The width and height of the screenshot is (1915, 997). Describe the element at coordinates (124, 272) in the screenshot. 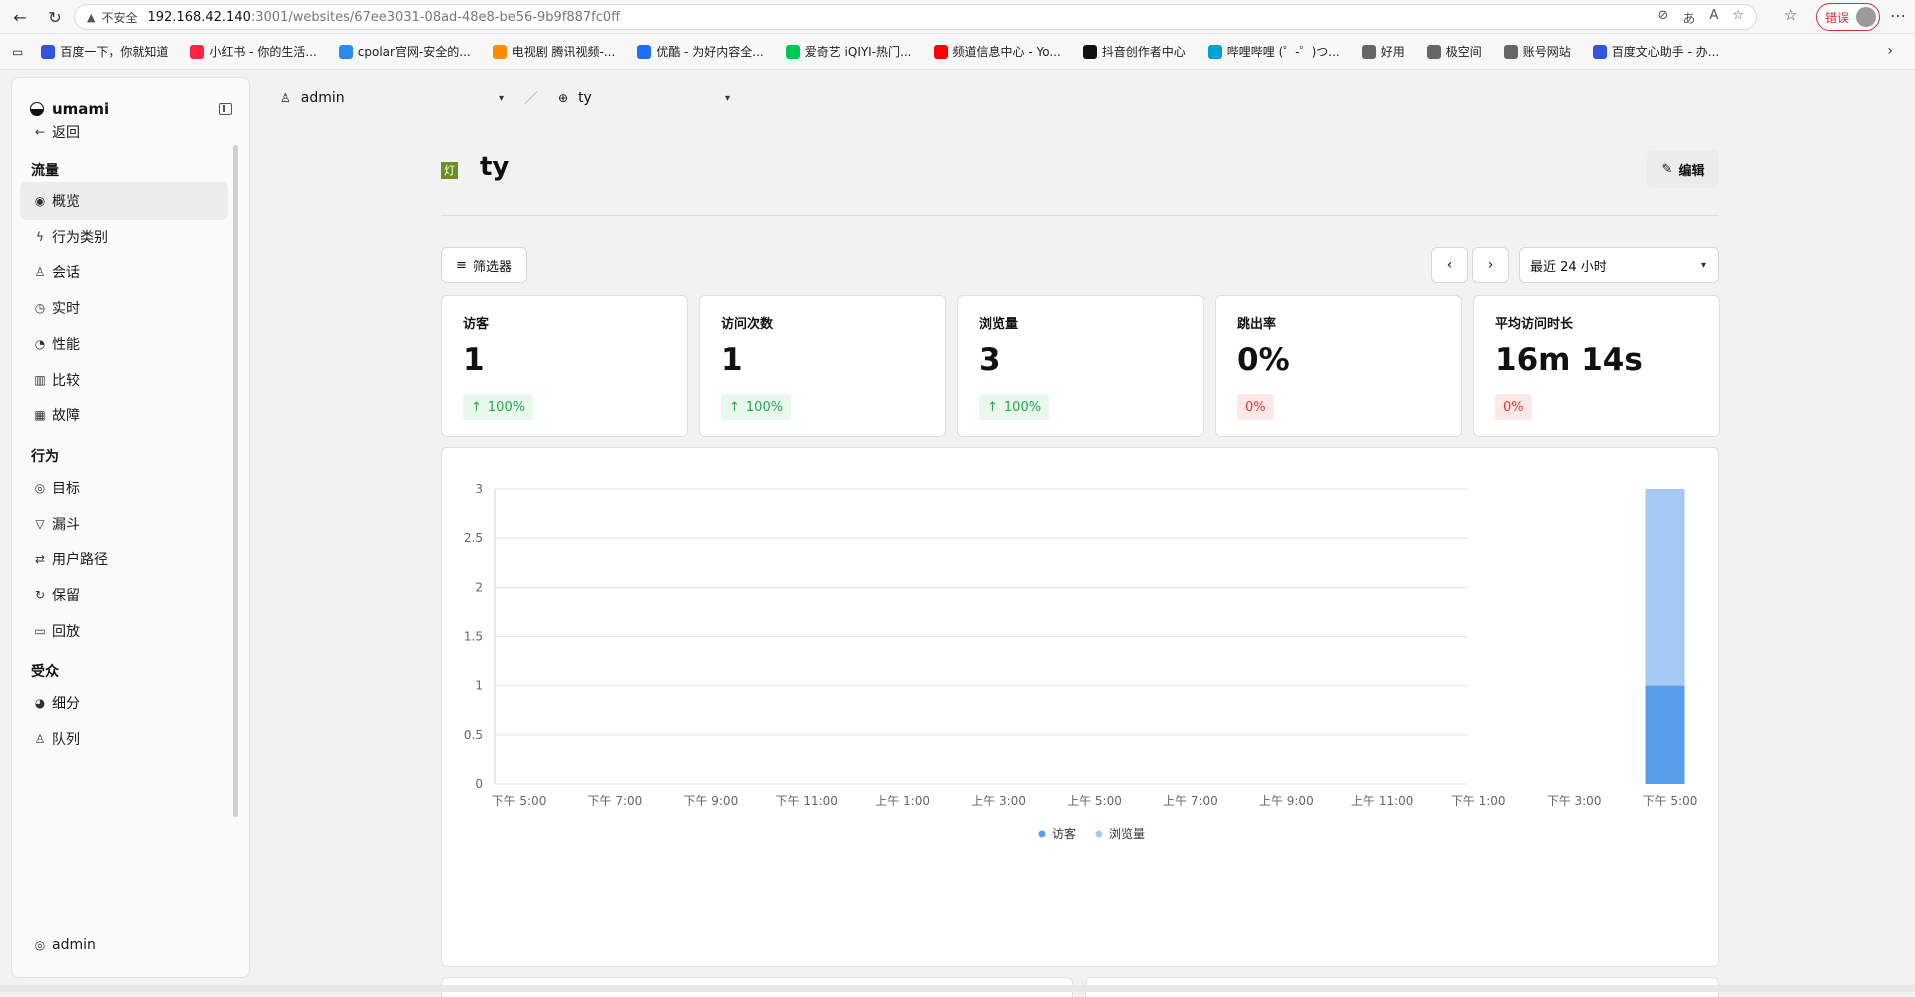

I see `sidebar-item: ♙ 会话` at that location.